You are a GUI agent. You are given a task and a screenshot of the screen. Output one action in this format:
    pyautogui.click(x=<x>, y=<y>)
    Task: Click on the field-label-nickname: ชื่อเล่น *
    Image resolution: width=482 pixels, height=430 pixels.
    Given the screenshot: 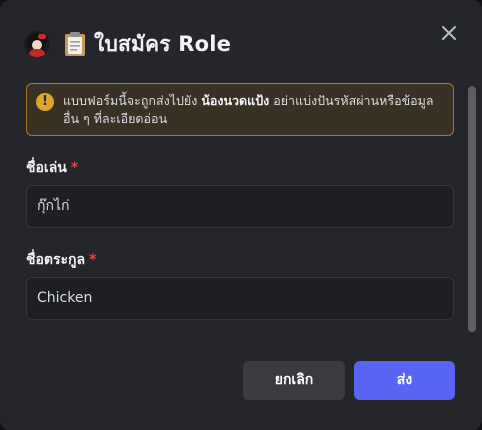 What is the action you would take?
    pyautogui.click(x=52, y=168)
    